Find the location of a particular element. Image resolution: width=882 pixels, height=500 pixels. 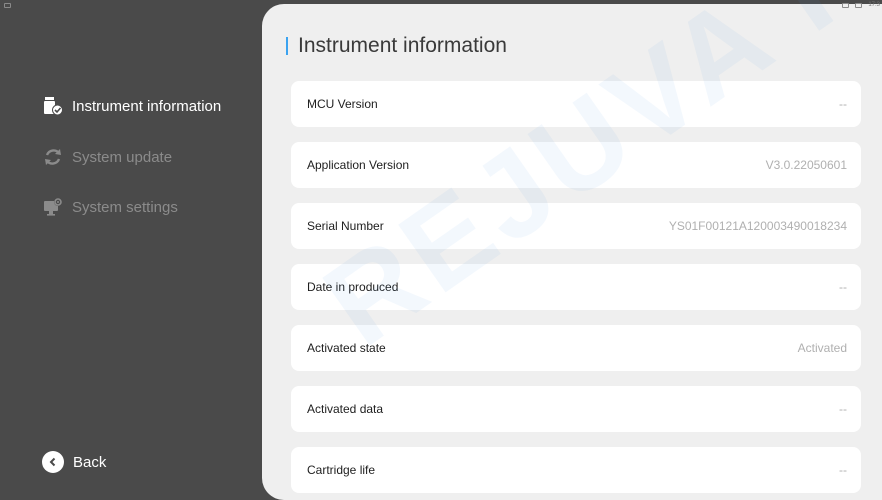

page-title-text: Instrument information is located at coordinates (402, 45).